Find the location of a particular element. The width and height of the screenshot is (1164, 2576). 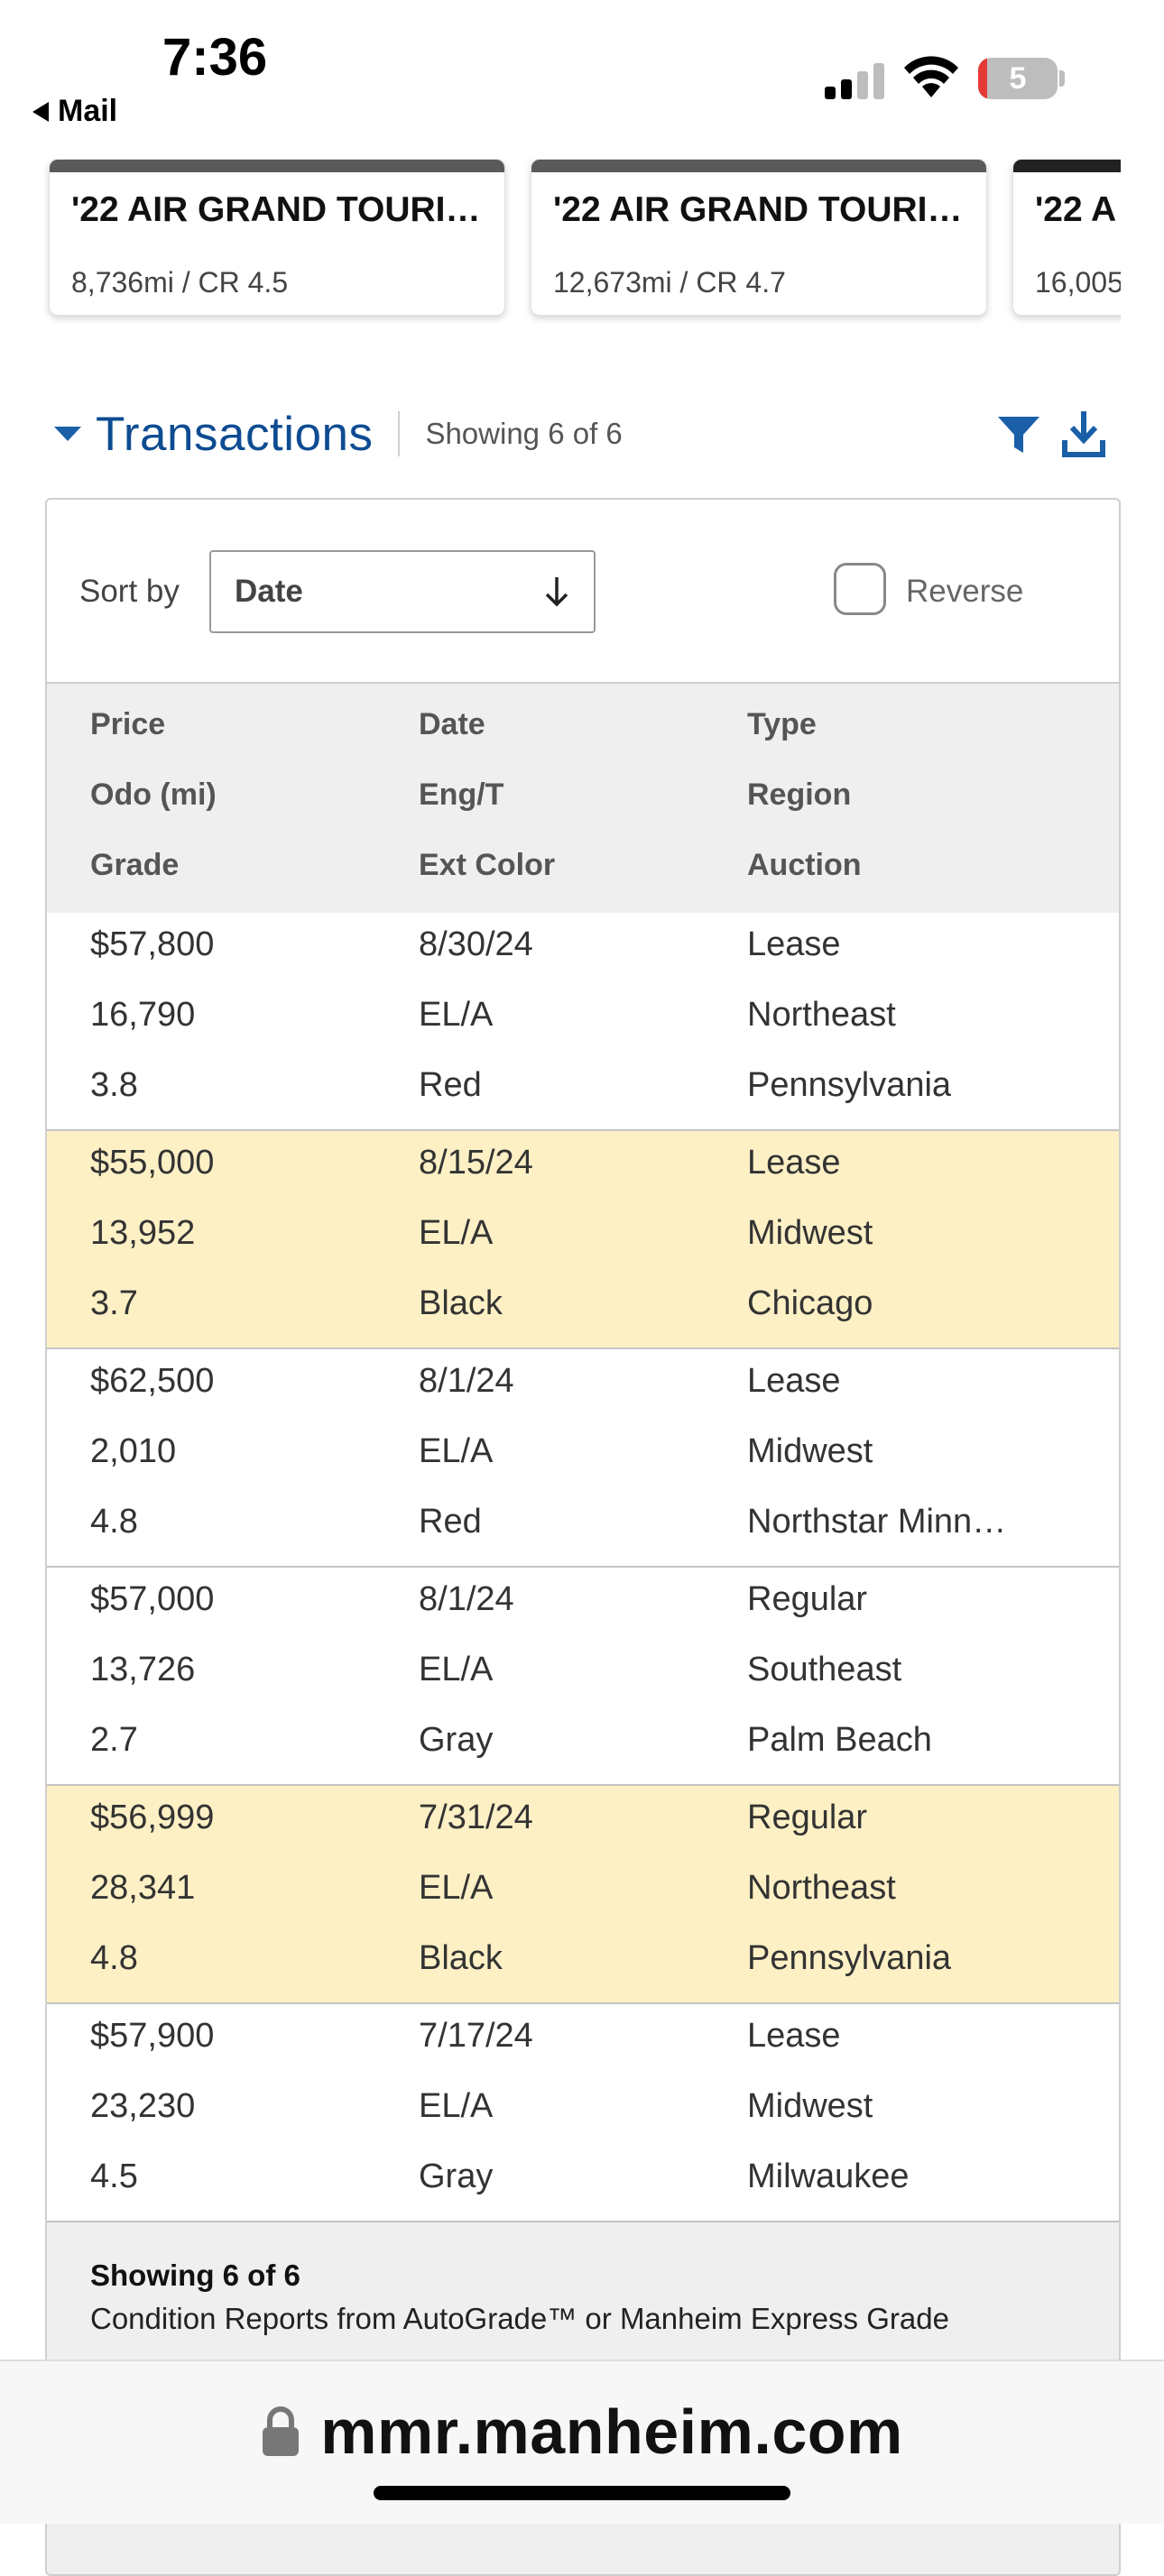

header-date: Date is located at coordinates (452, 724).